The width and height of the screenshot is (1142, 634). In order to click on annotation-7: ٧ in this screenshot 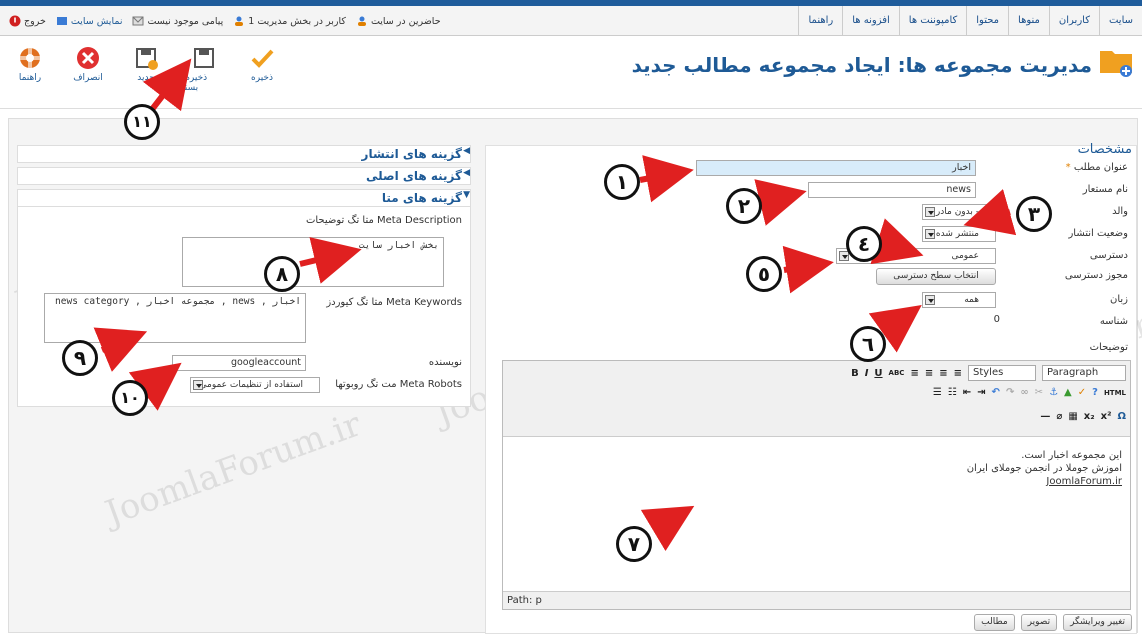, I will do `click(634, 544)`.